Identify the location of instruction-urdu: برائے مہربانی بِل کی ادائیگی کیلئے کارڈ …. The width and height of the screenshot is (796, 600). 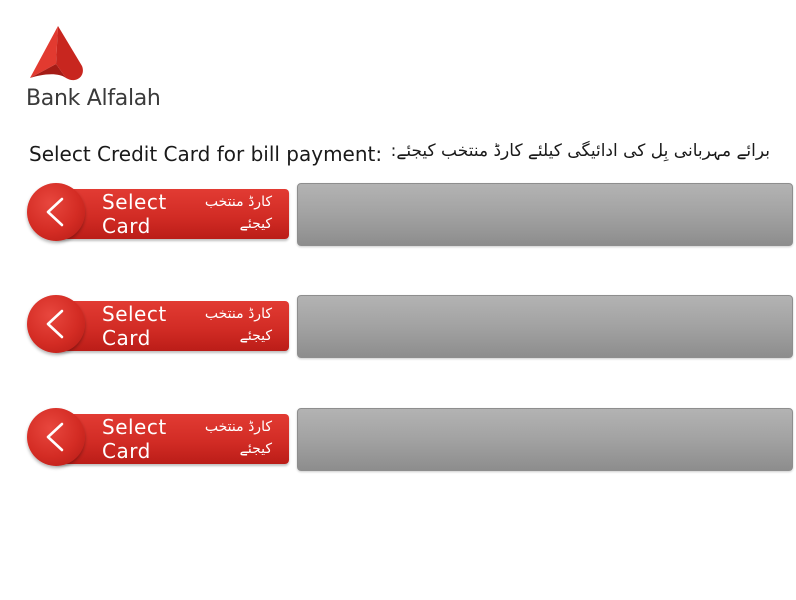
(580, 151).